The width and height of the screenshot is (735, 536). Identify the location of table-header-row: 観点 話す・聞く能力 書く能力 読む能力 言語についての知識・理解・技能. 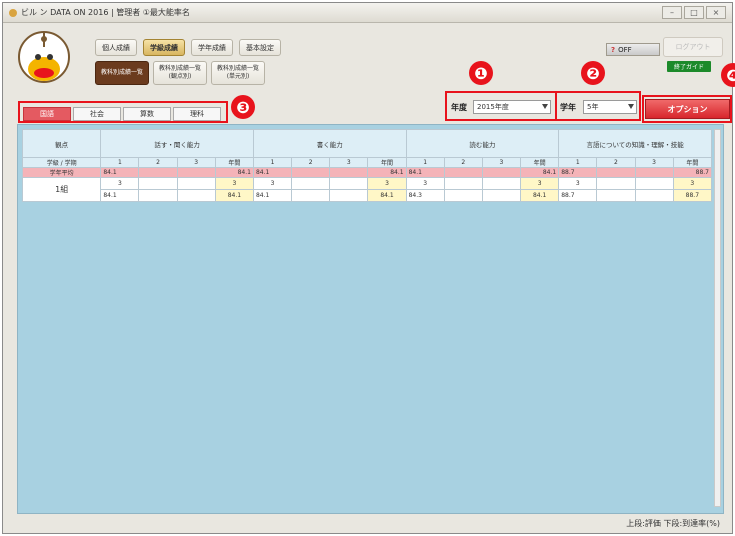
(366, 143).